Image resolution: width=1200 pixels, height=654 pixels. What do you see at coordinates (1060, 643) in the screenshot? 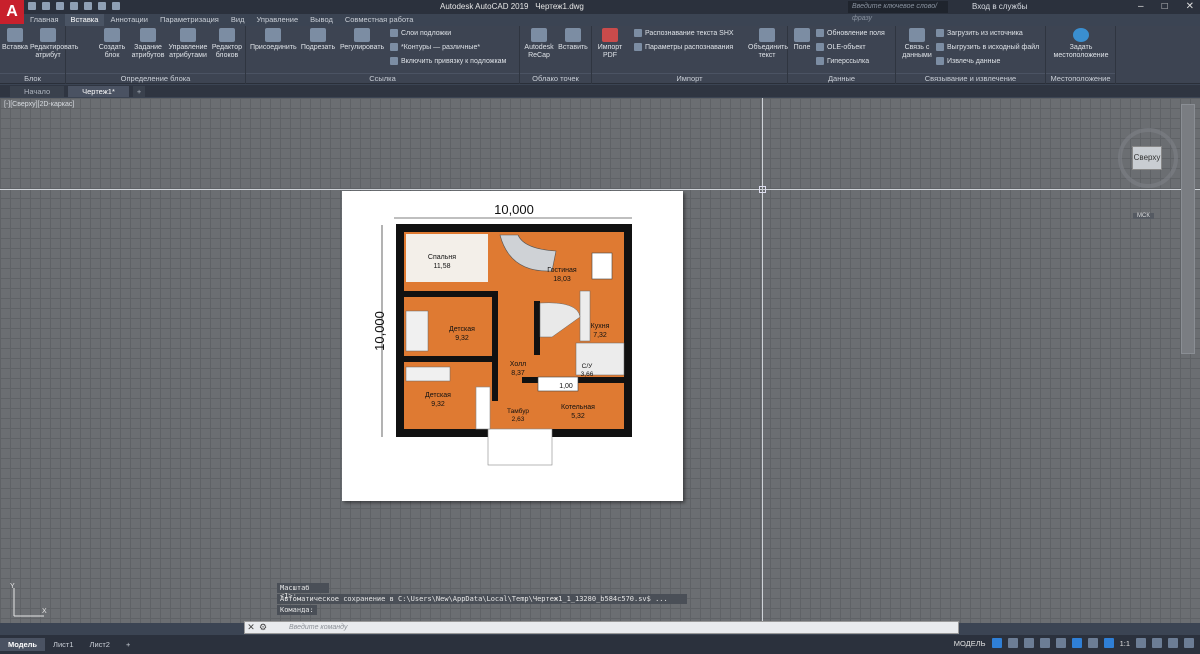
I see `isodraft-icon` at bounding box center [1060, 643].